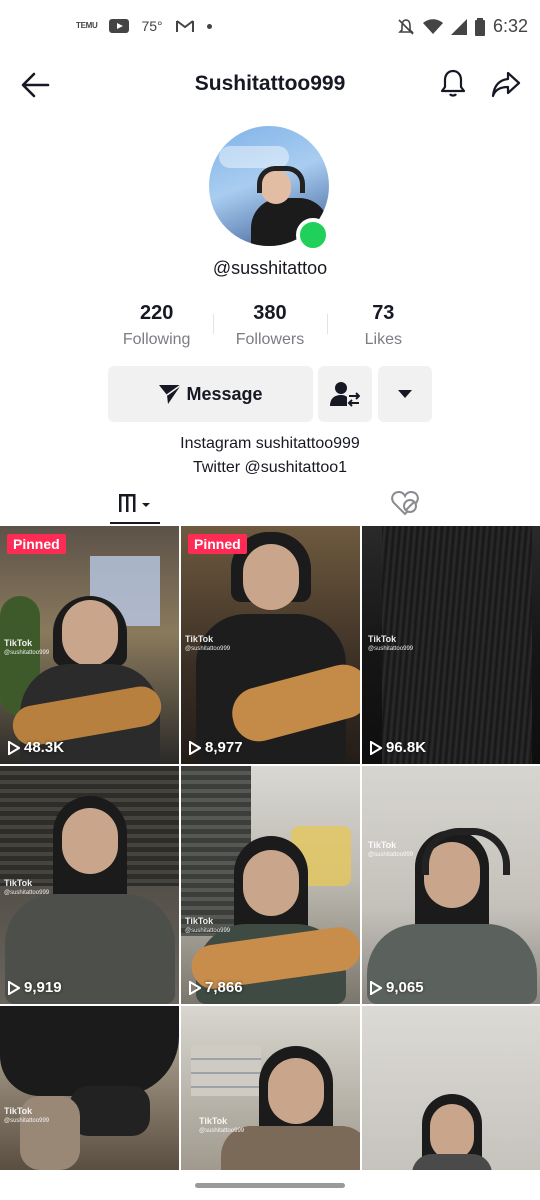 This screenshot has height=1200, width=540. I want to click on youtube-notification-icon, so click(119, 26).